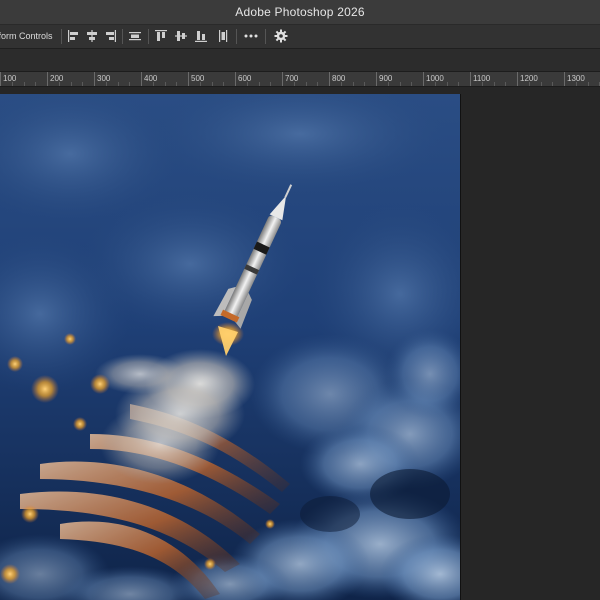 The height and width of the screenshot is (600, 600). Describe the element at coordinates (135, 36) in the screenshot. I see `distribute-horizontal-icon` at that location.